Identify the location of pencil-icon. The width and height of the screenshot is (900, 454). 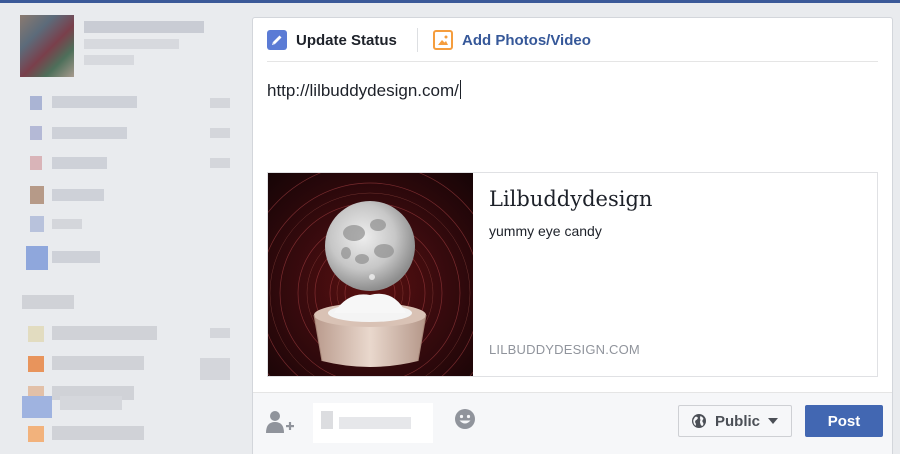
(277, 40).